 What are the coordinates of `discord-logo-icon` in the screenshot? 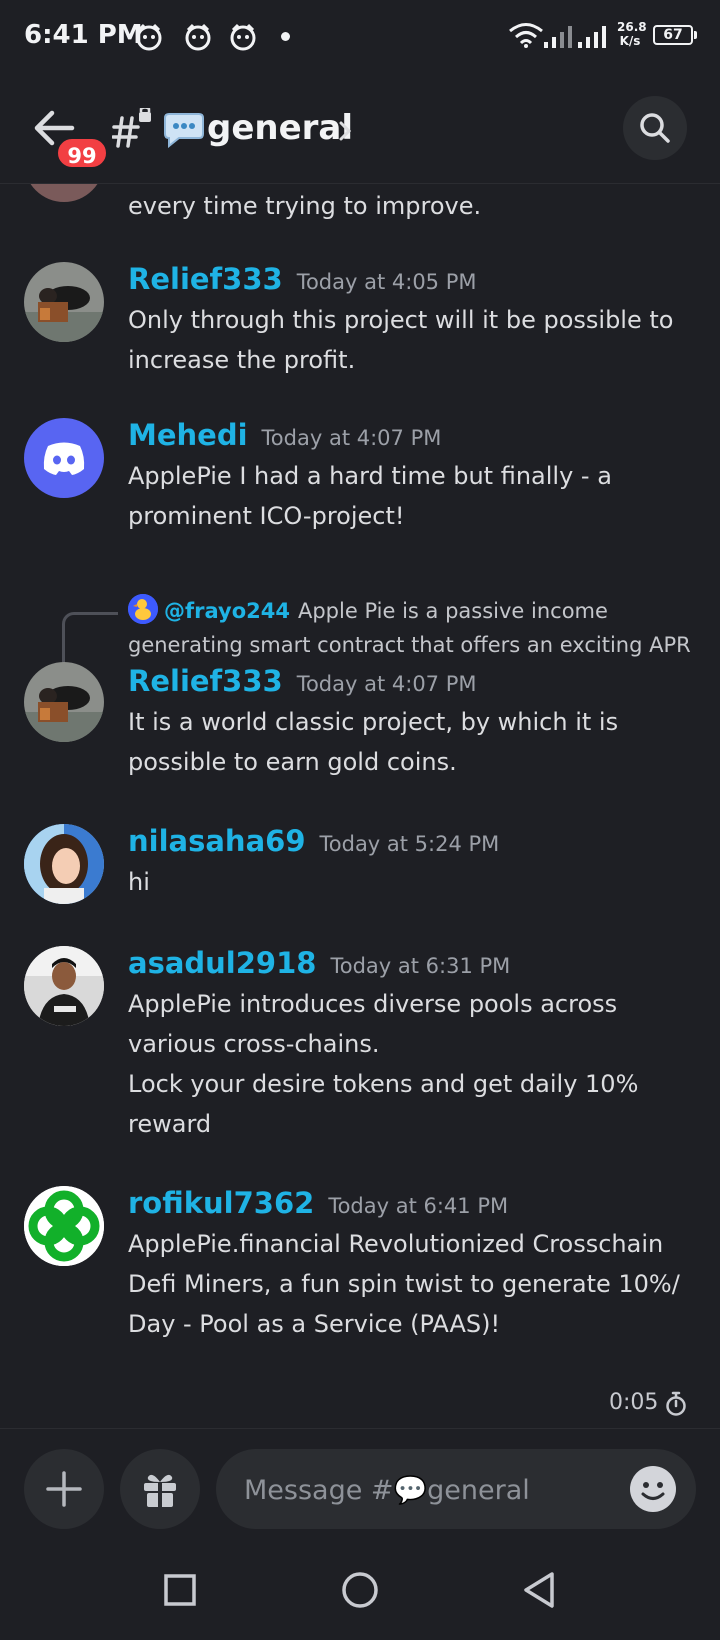 It's located at (64, 458).